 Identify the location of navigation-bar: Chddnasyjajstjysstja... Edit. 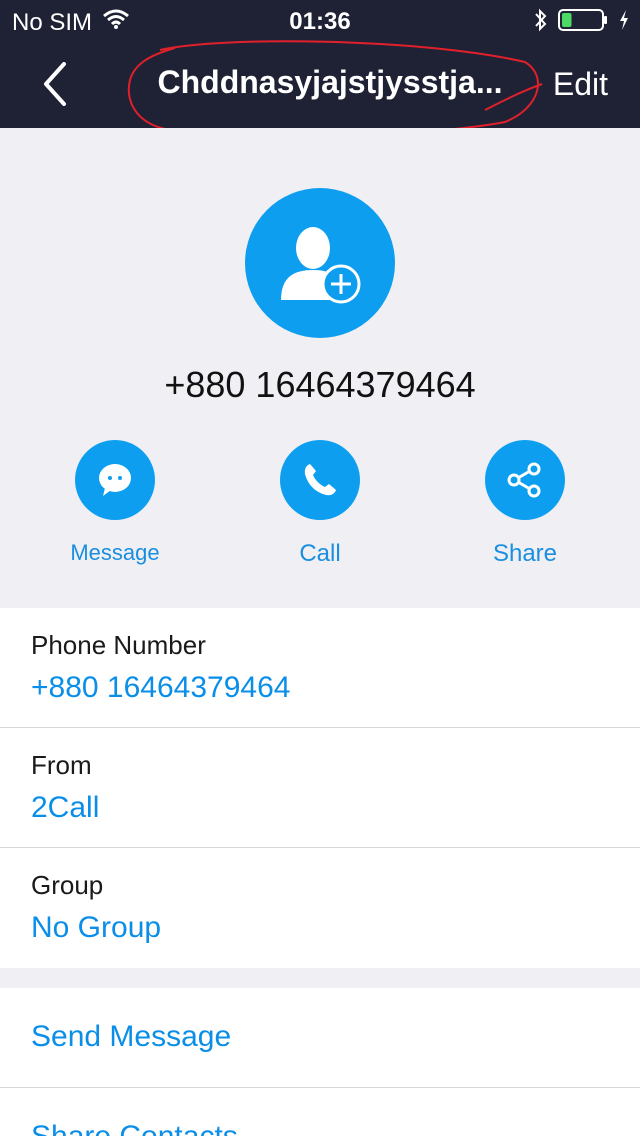
(320, 84).